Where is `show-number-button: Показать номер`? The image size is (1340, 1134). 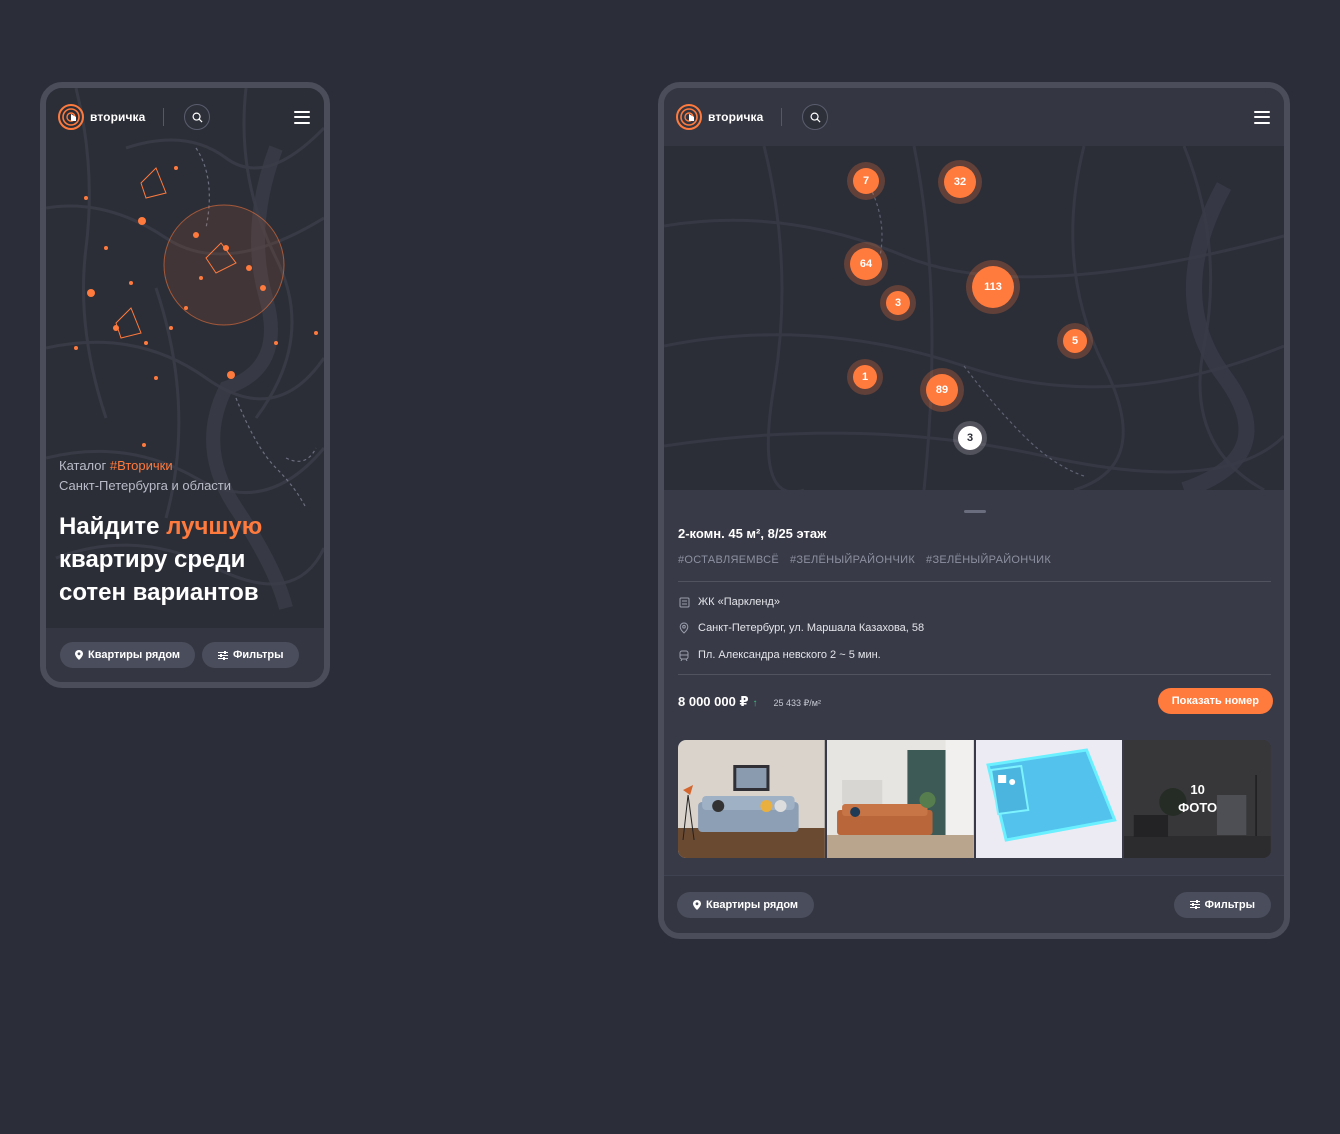
show-number-button: Показать номер is located at coordinates (1215, 701).